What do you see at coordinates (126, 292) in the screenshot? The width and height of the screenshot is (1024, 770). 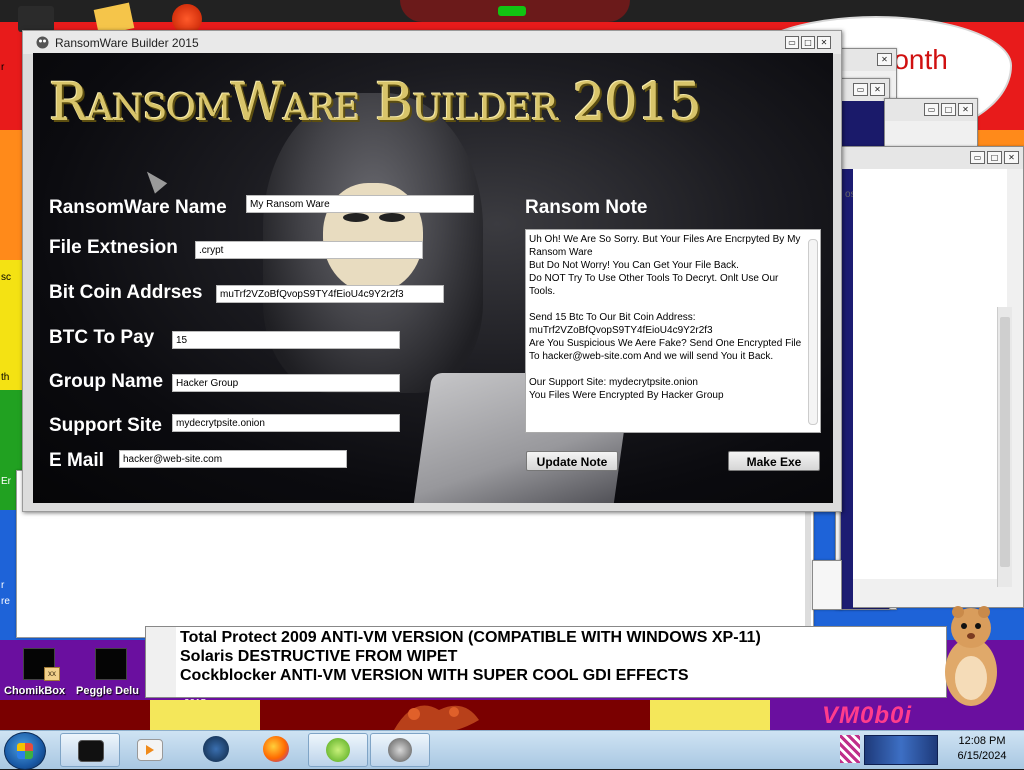 I see `btc-address-label: Bit Coin Addrses` at bounding box center [126, 292].